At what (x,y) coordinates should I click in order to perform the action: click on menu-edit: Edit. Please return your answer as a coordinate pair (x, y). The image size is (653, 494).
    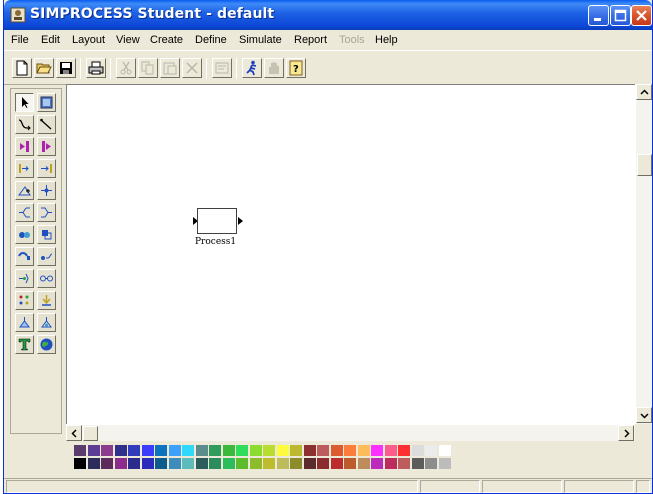
    Looking at the image, I should click on (50, 40).